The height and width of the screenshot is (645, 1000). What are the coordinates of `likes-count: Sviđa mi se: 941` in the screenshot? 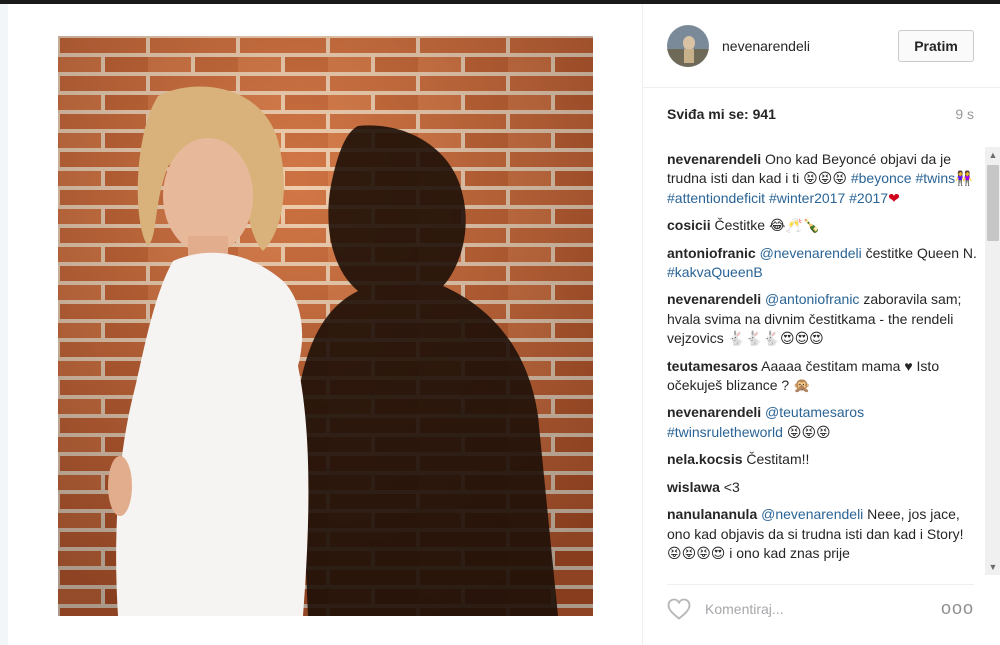 It's located at (721, 114).